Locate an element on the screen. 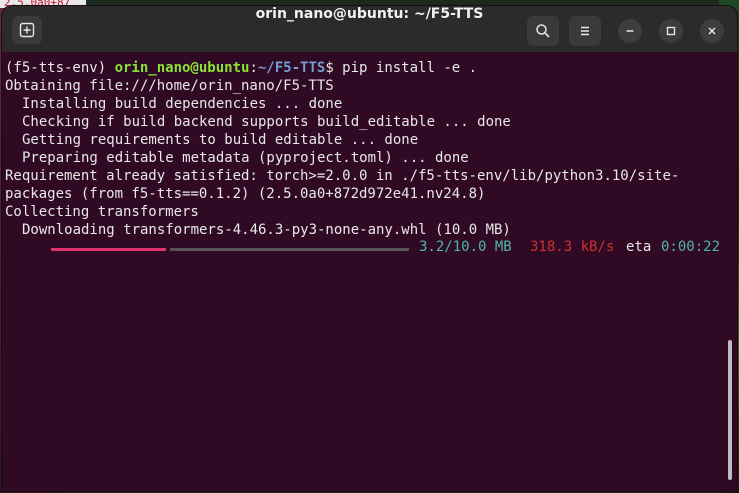 The width and height of the screenshot is (739, 493). maximize-icon is located at coordinates (671, 31).